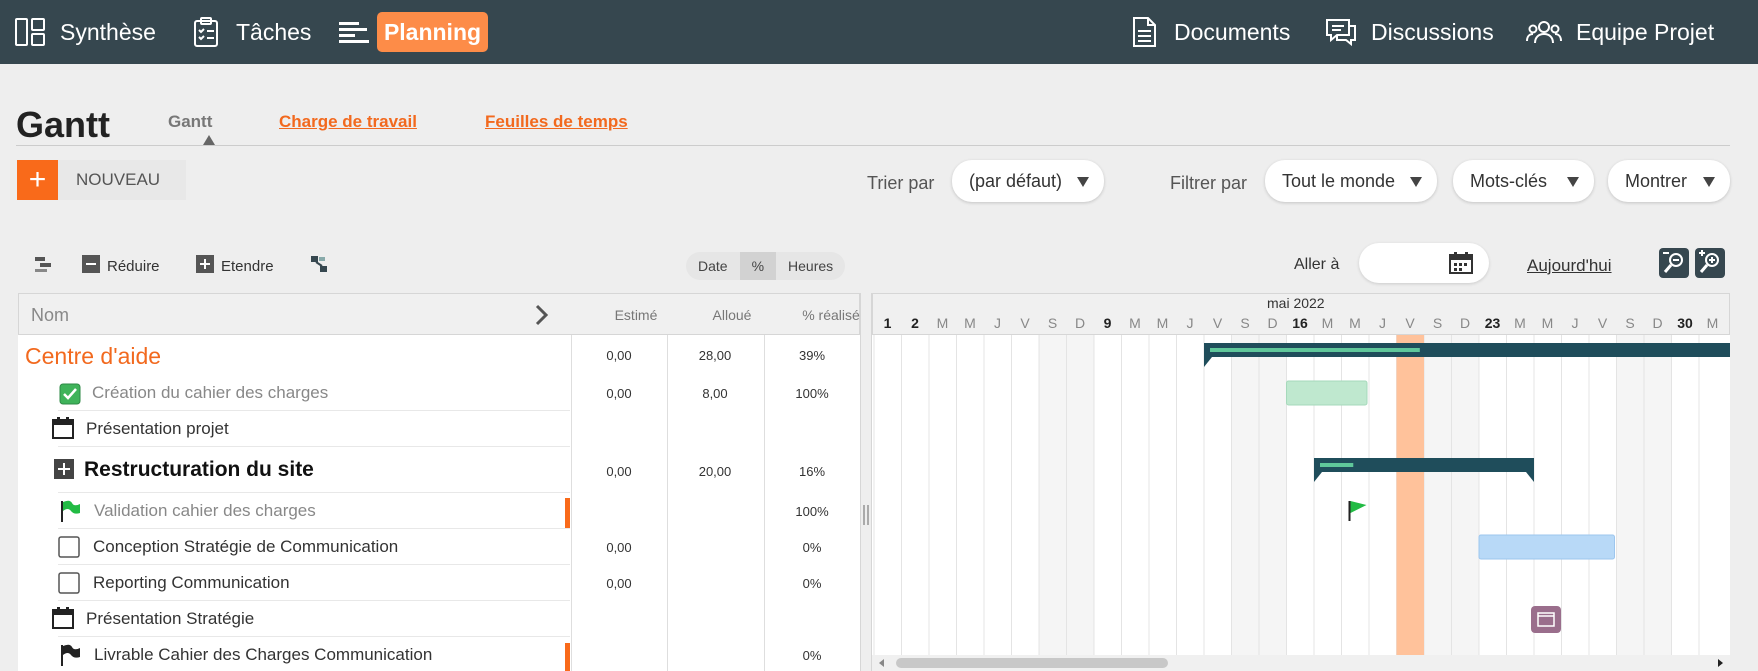  What do you see at coordinates (70, 655) in the screenshot?
I see `milestone-flag-black-icon` at bounding box center [70, 655].